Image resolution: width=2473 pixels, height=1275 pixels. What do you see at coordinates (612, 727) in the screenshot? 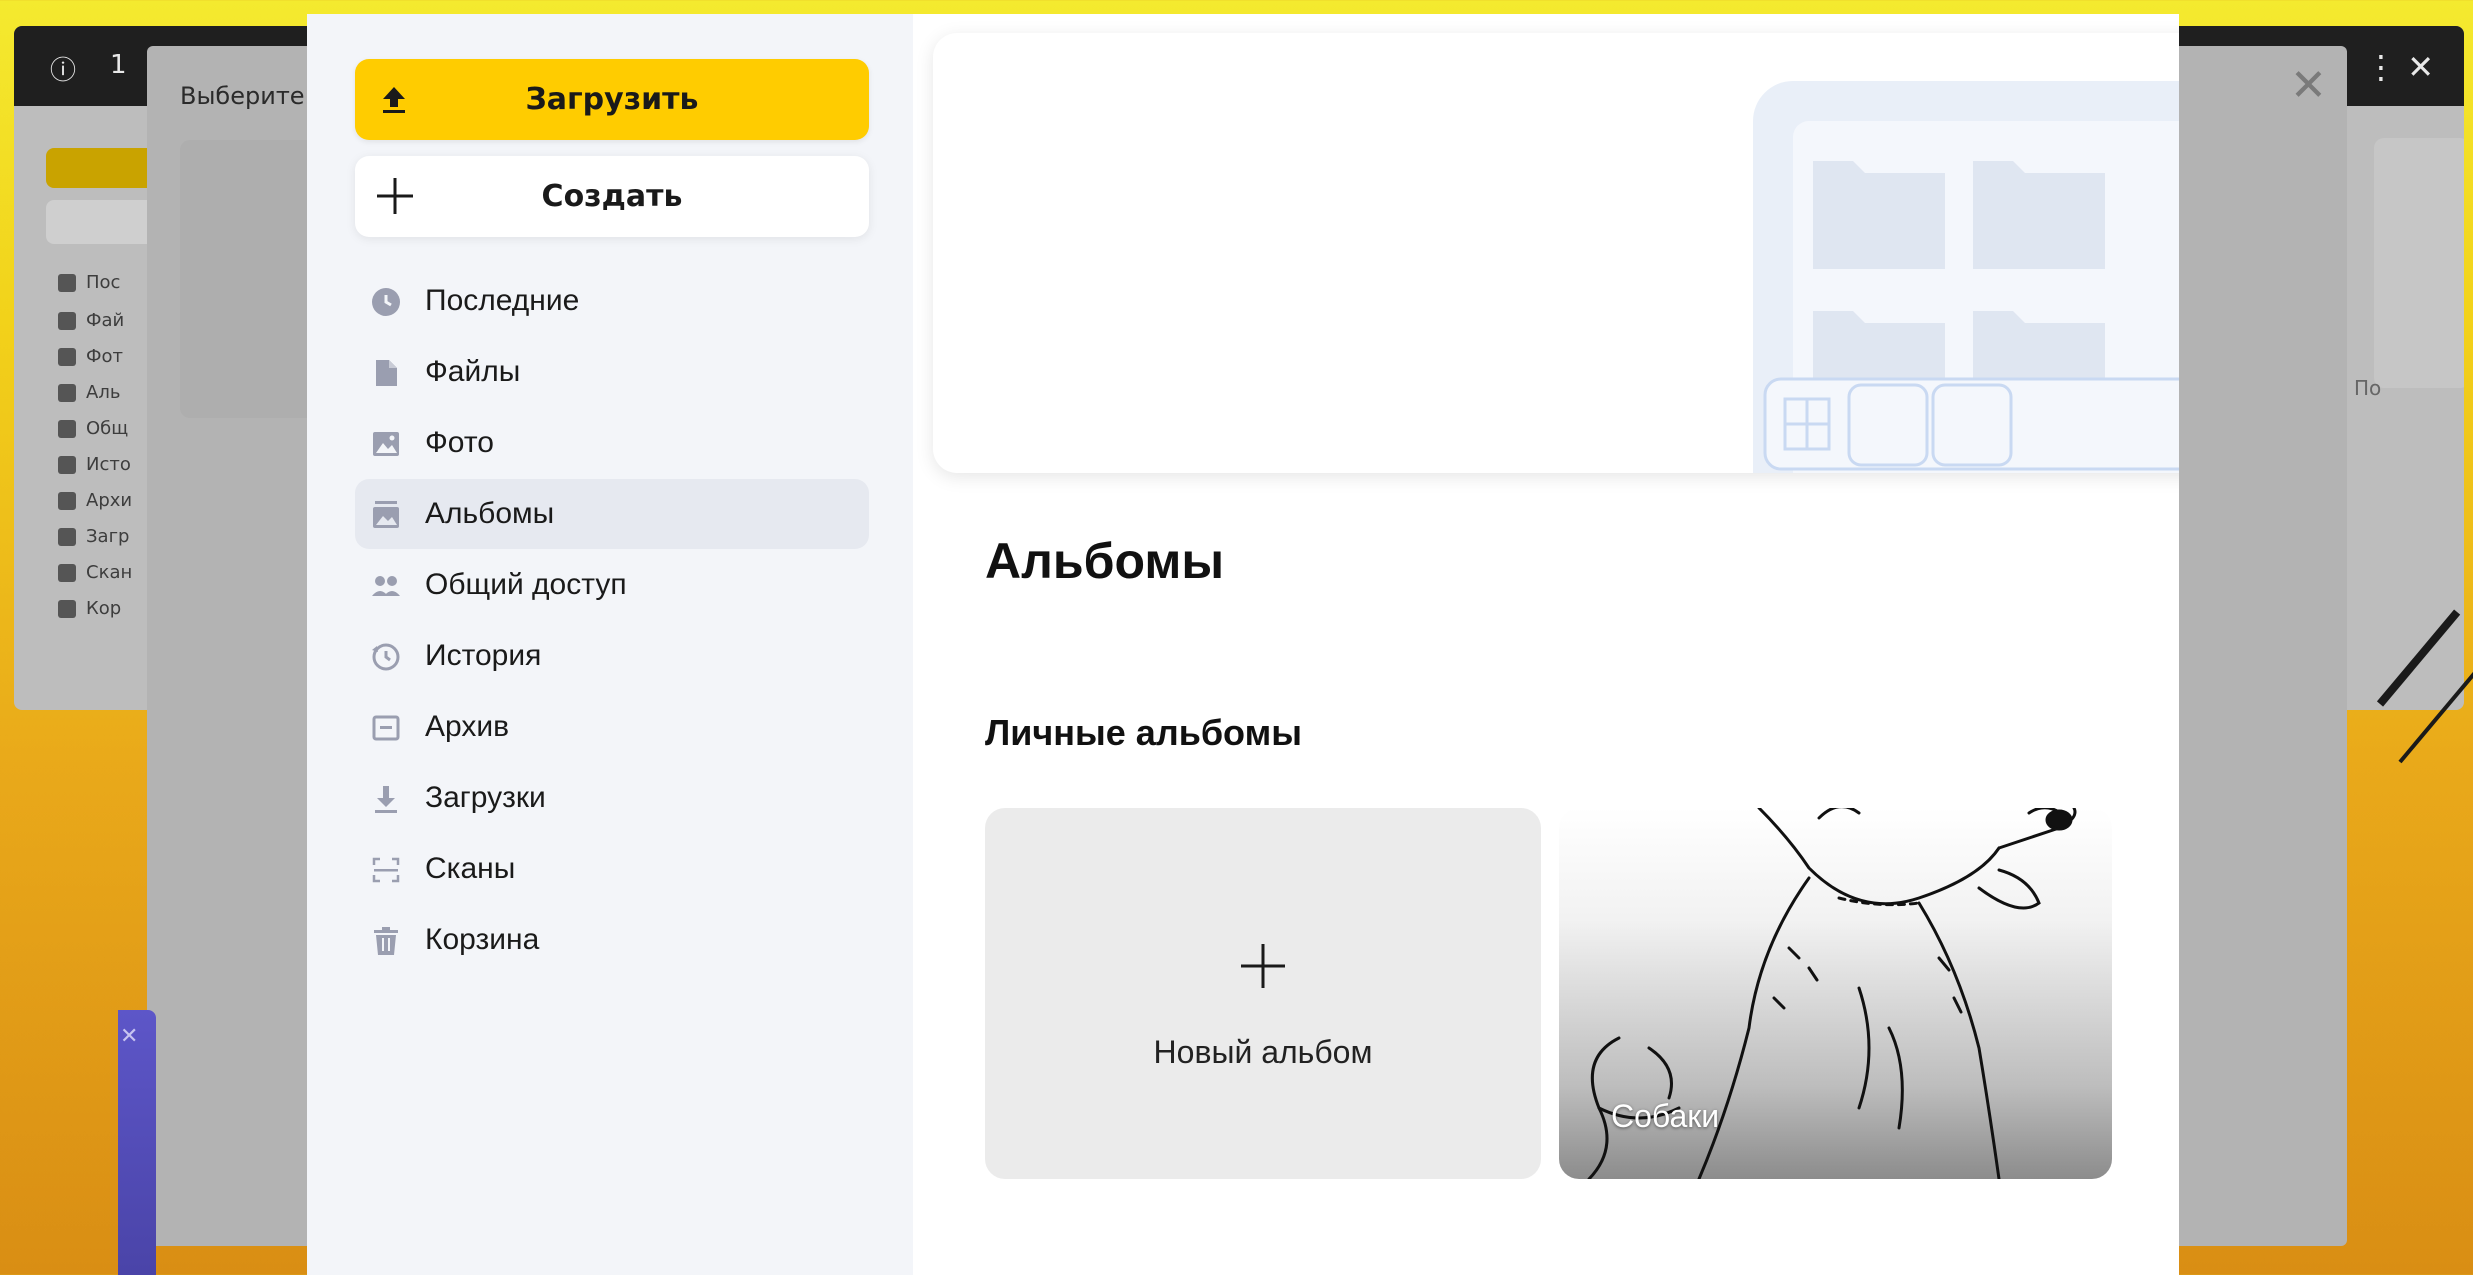
I see `sidebar-item-archive: Архив` at bounding box center [612, 727].